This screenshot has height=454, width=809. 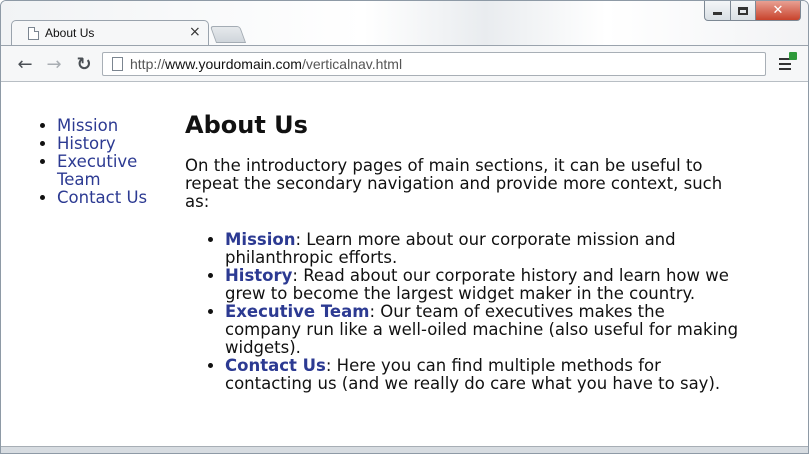 What do you see at coordinates (233, 64) in the screenshot?
I see `url-host: www.yourdomain.com` at bounding box center [233, 64].